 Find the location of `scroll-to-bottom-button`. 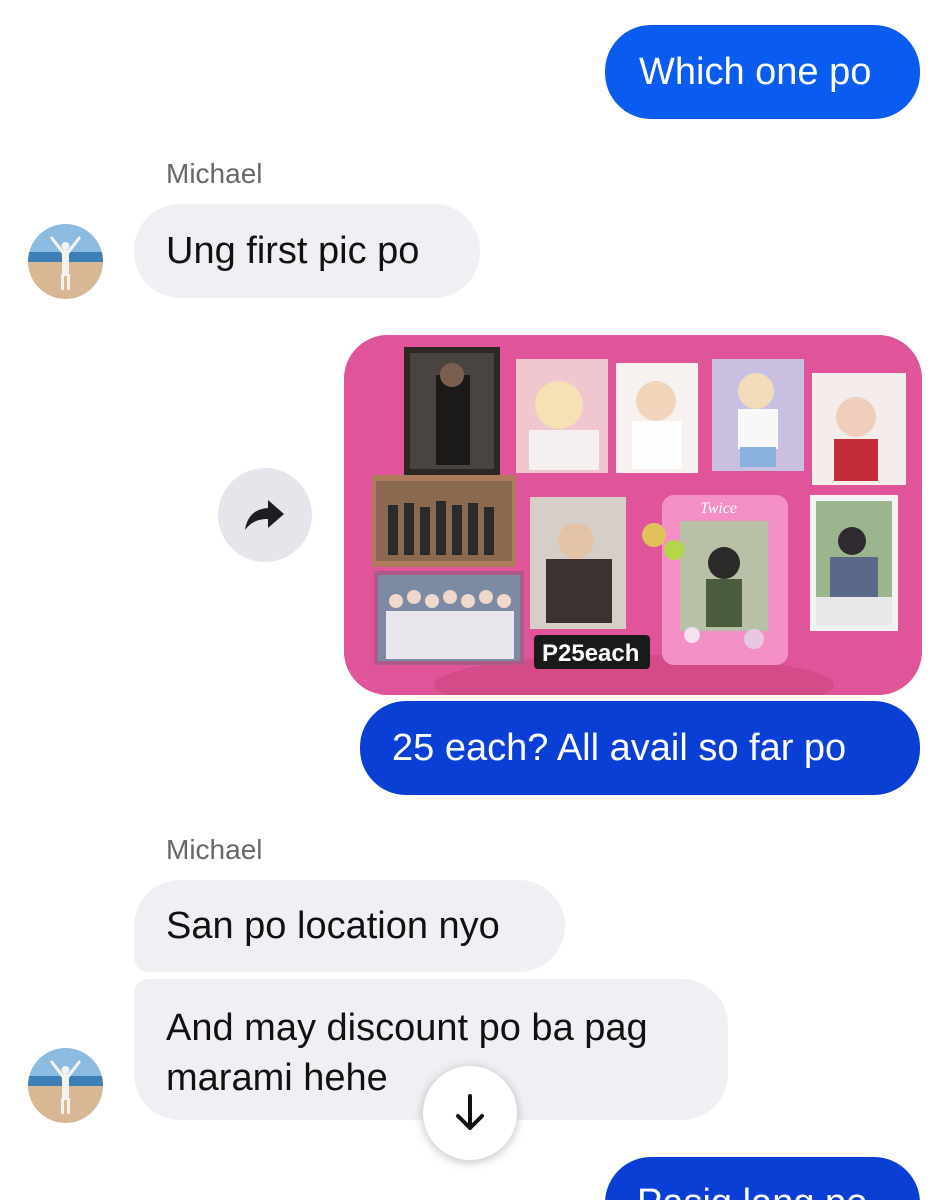

scroll-to-bottom-button is located at coordinates (470, 1113).